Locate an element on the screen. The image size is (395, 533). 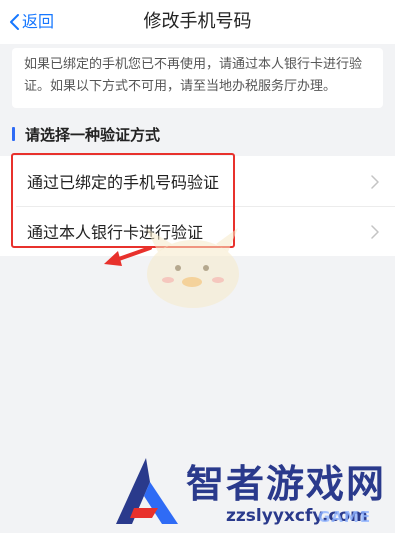
watermark-brand-text: 智者游戏网 is located at coordinates (286, 484).